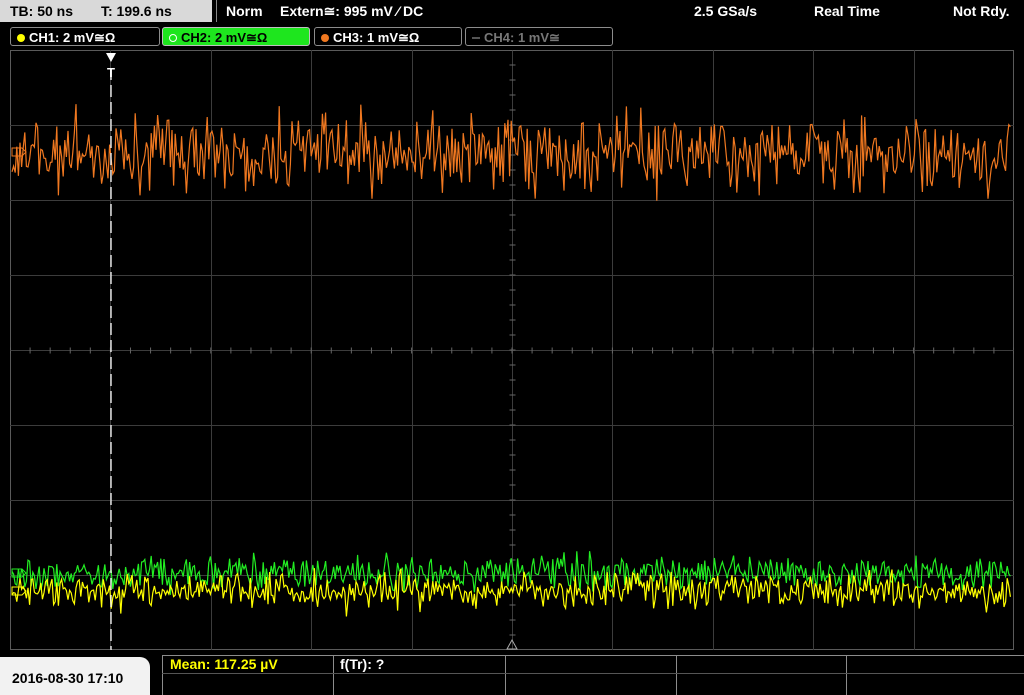  I want to click on meas-row-divider, so click(593, 673).